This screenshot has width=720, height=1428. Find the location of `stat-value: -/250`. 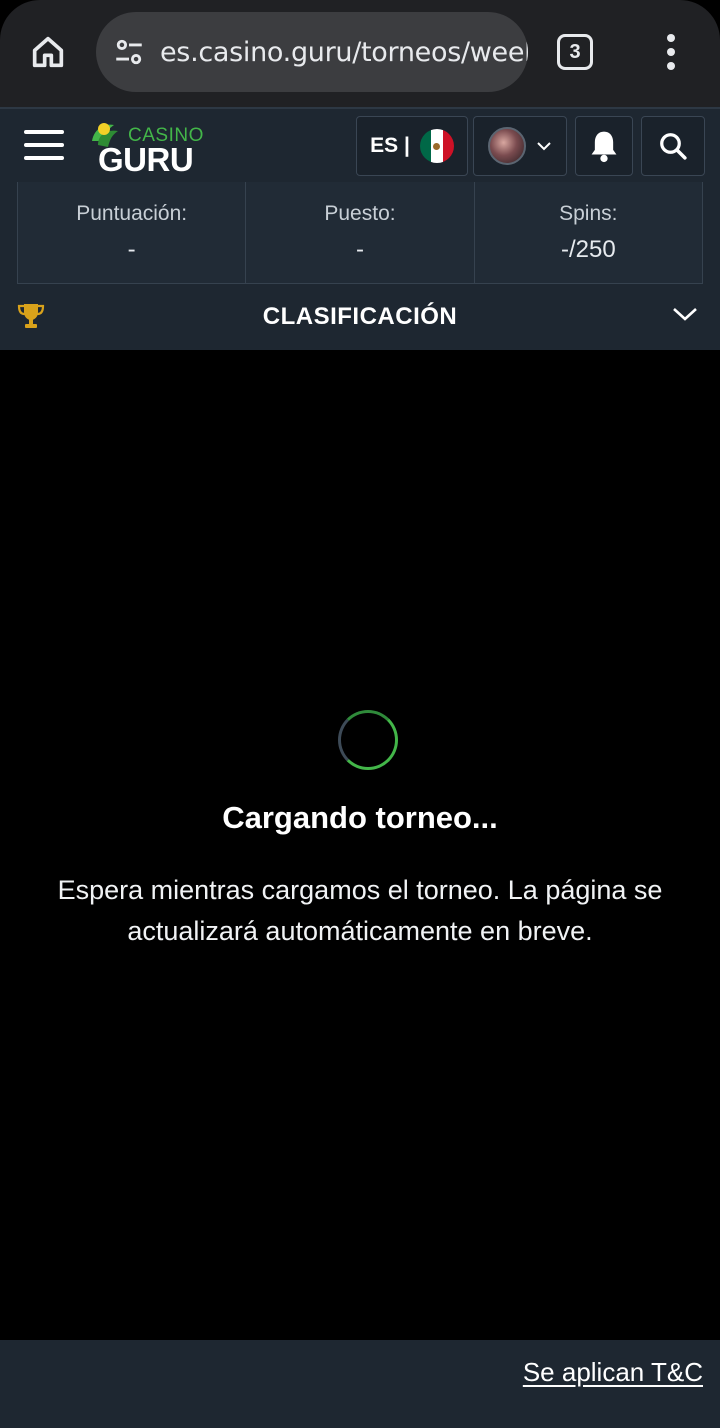

stat-value: -/250 is located at coordinates (588, 249).